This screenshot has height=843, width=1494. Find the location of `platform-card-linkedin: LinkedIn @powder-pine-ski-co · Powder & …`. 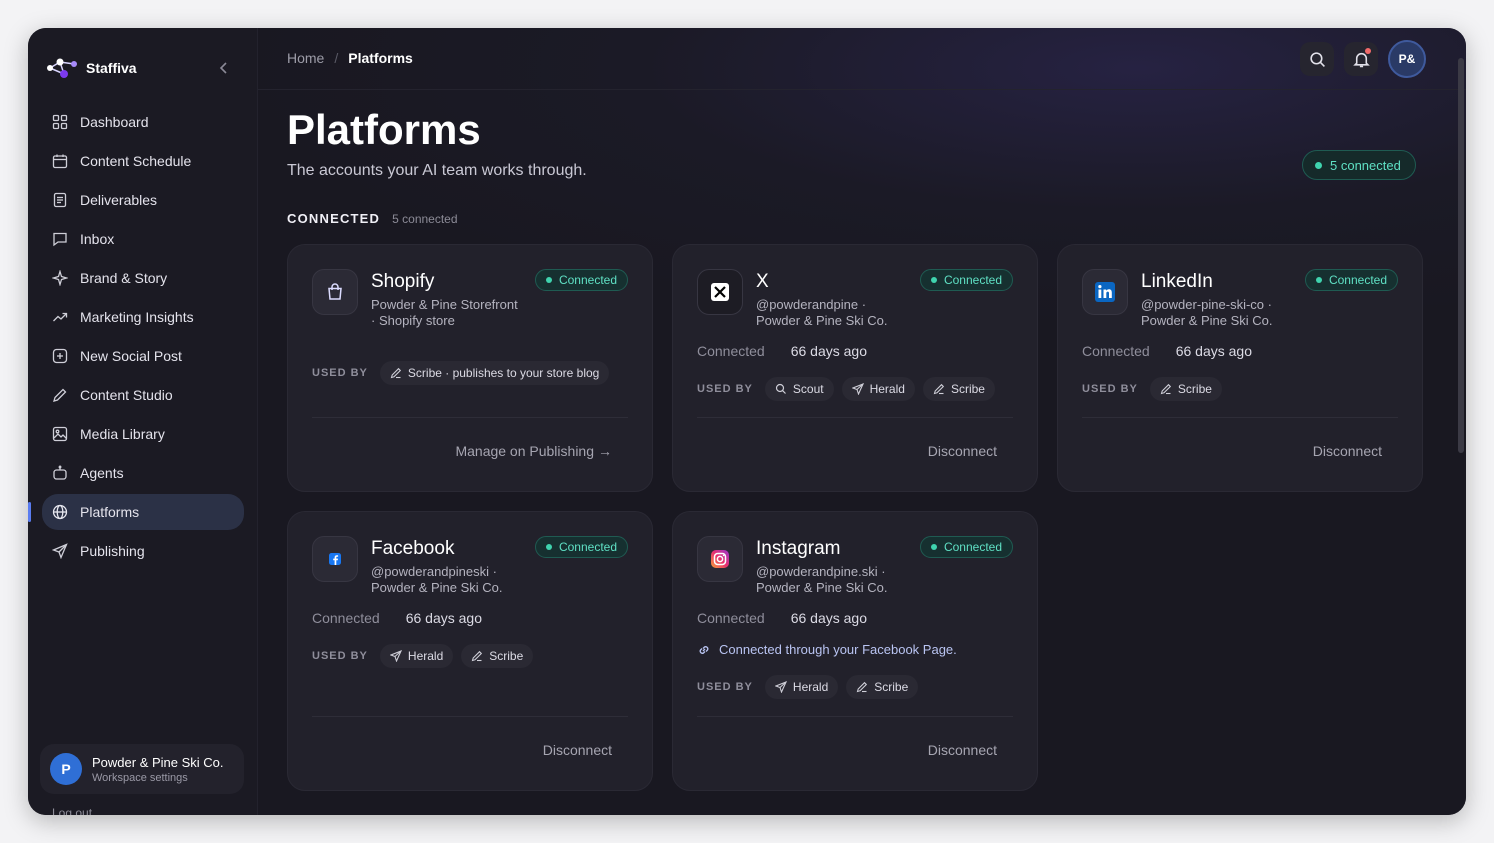

platform-card-linkedin: LinkedIn @powder-pine-ski-co · Powder & … is located at coordinates (1240, 368).